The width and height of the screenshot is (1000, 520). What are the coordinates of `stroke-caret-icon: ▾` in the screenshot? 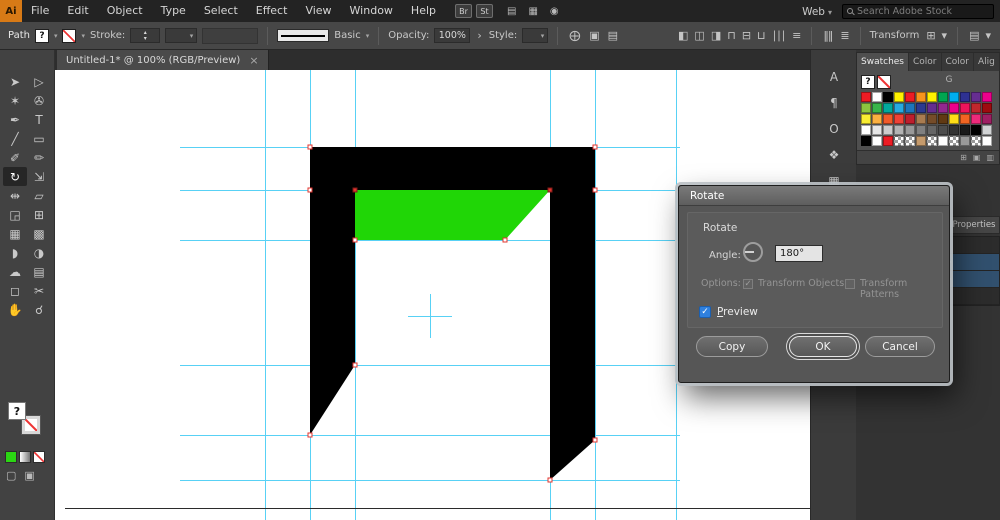 It's located at (83, 36).